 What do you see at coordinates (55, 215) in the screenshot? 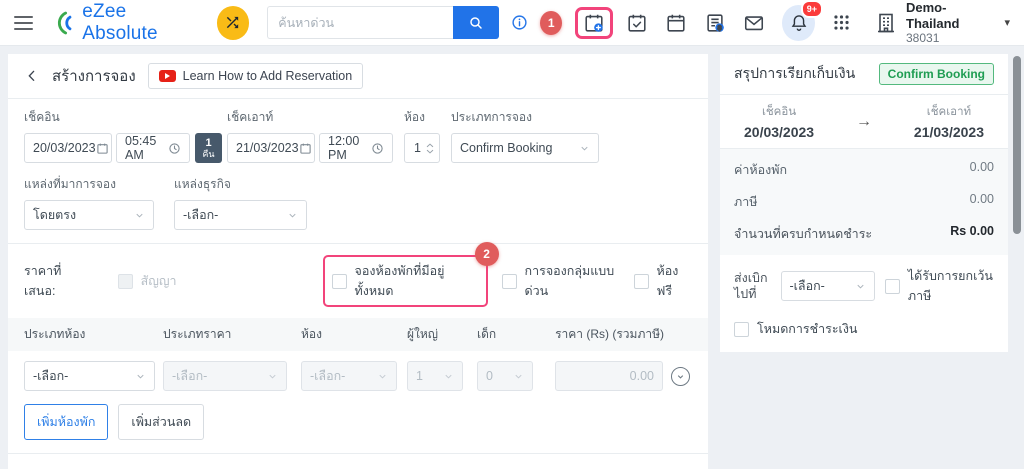
I see `booking-source-value: โดยตรง` at bounding box center [55, 215].